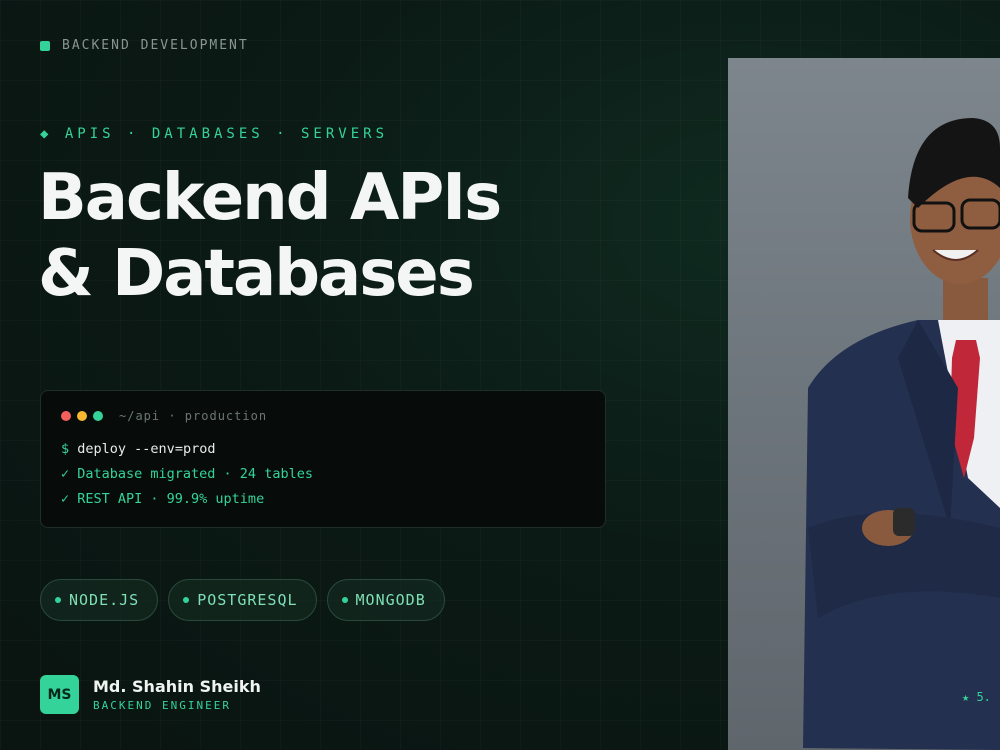  What do you see at coordinates (45, 45) in the screenshot?
I see `square-icon` at bounding box center [45, 45].